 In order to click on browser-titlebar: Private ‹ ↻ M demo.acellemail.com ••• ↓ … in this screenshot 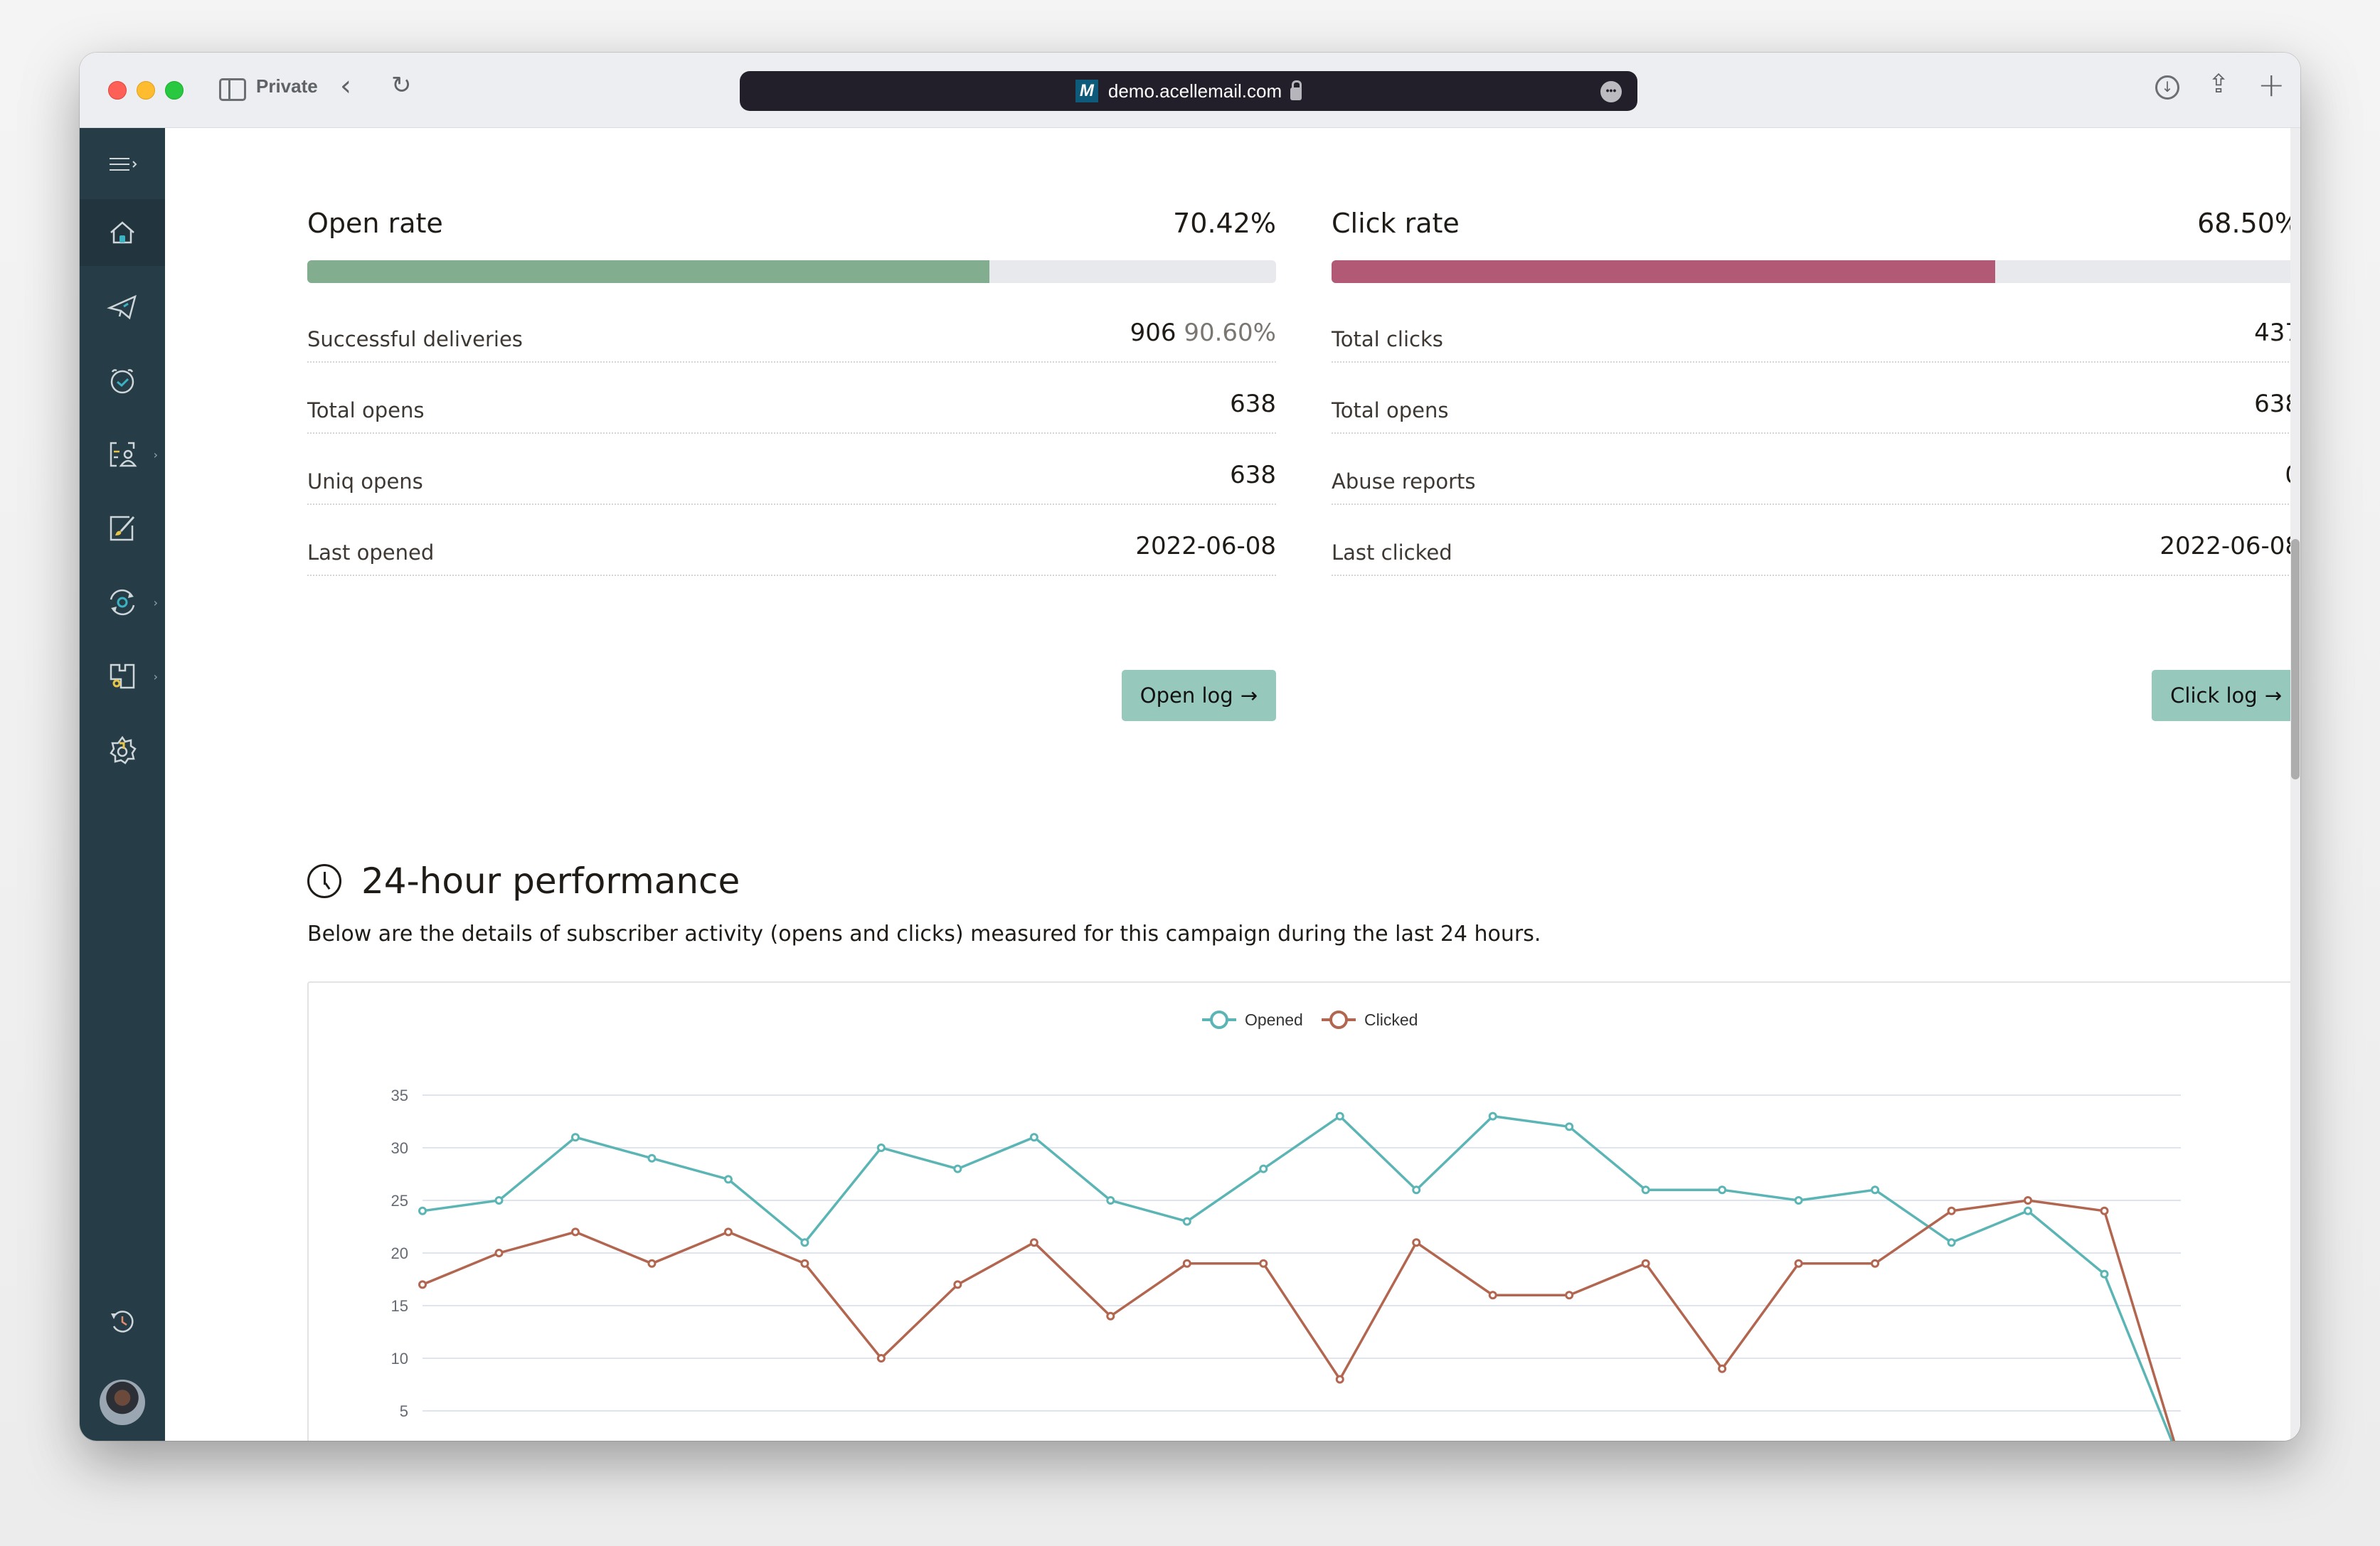, I will do `click(1190, 91)`.